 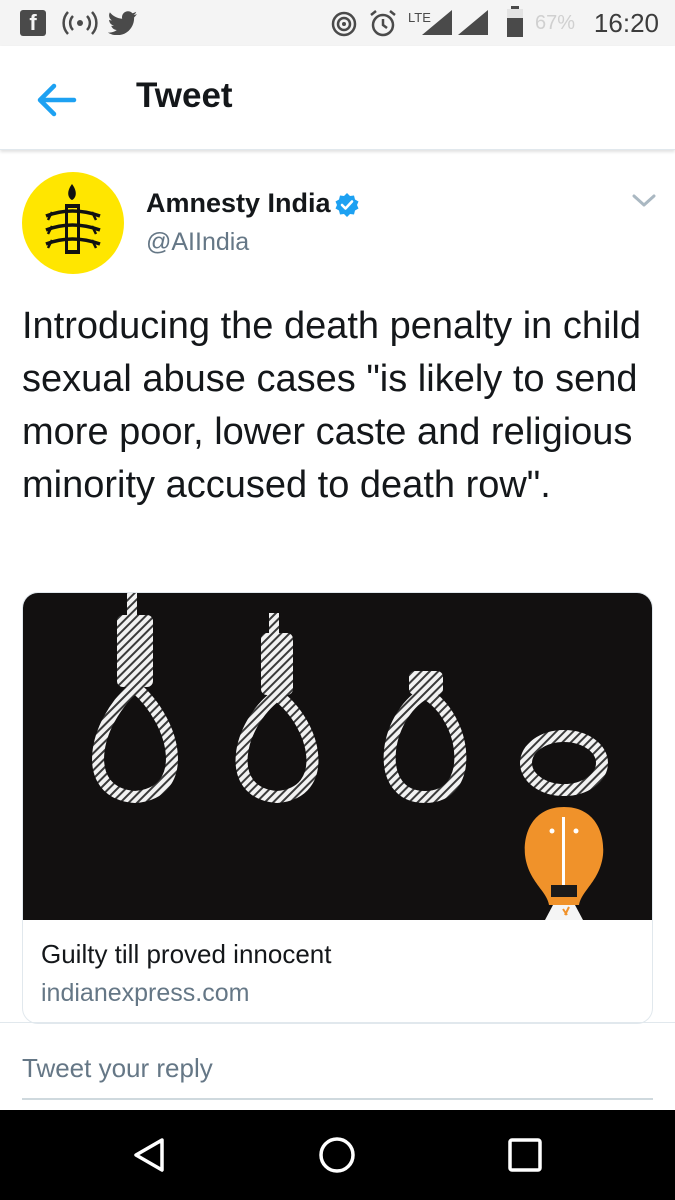 I want to click on status-bar: f LTE 67% 16:20, so click(x=337, y=23).